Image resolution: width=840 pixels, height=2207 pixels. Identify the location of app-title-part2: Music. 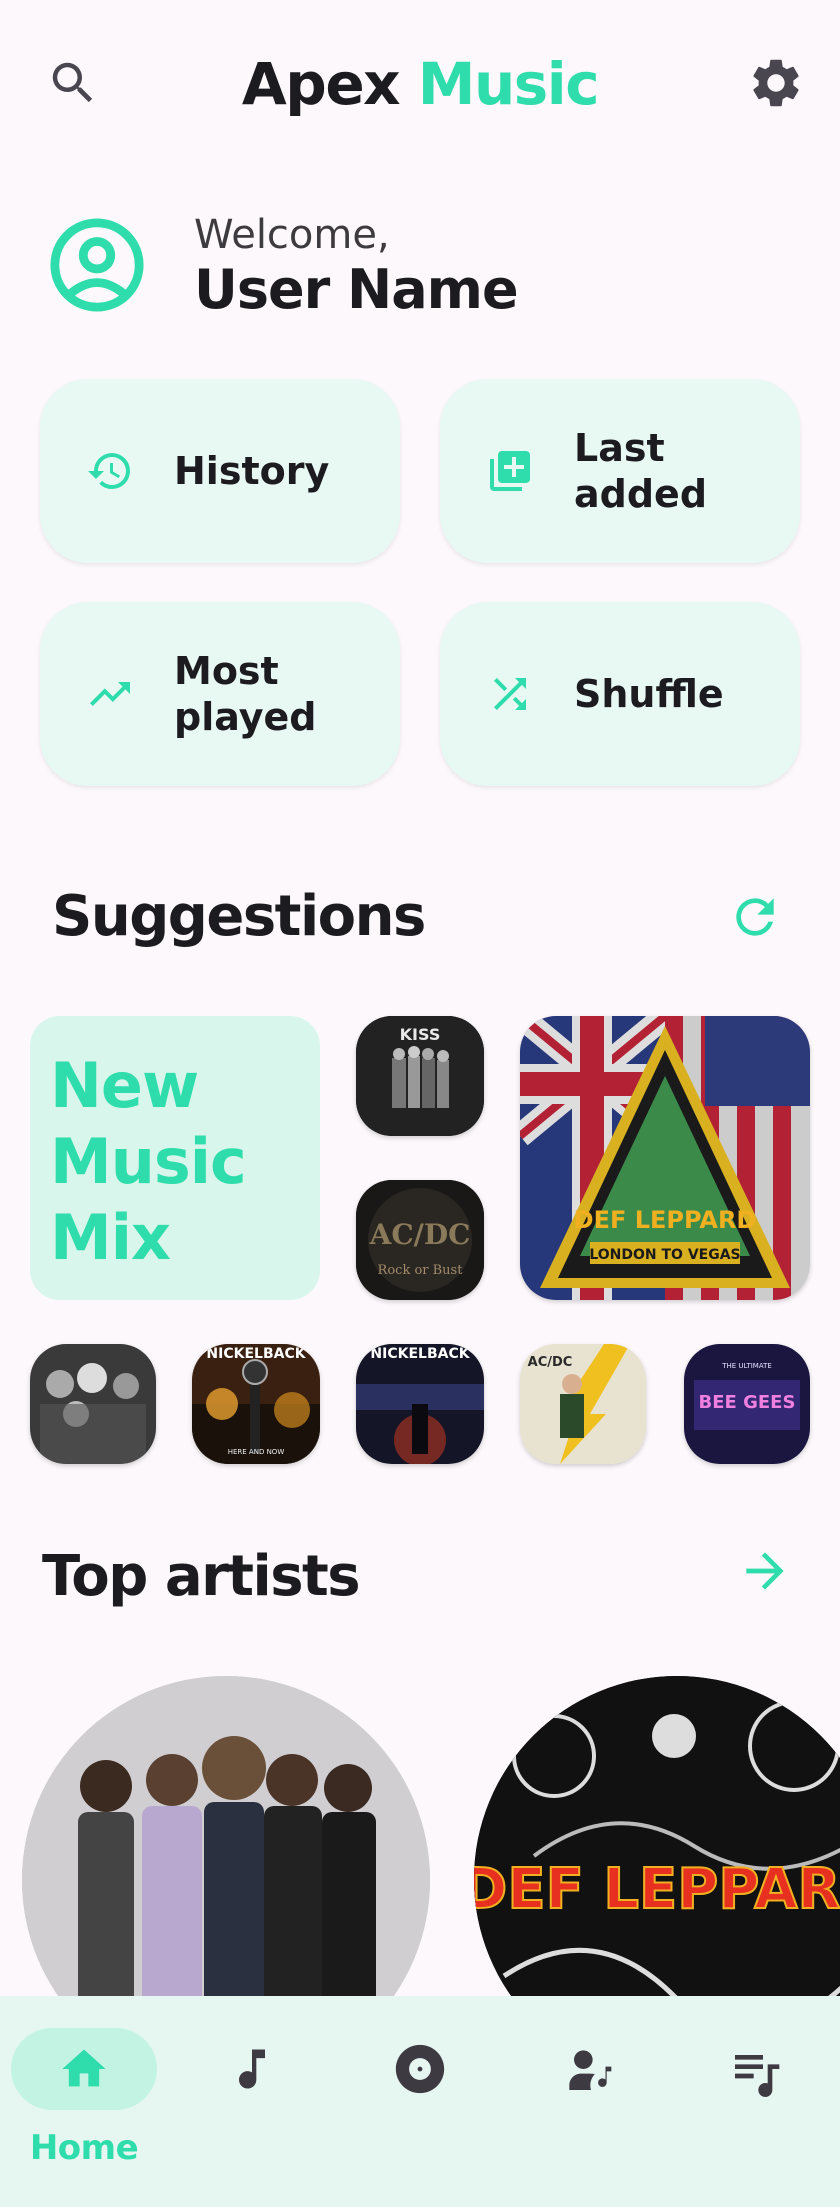
(508, 84).